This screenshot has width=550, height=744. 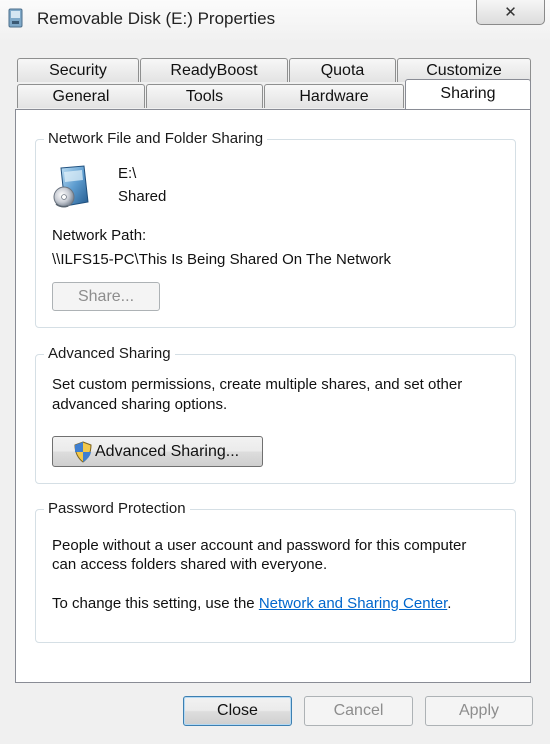 I want to click on advanced-sharing-title: Advanced Sharing, so click(x=109, y=353).